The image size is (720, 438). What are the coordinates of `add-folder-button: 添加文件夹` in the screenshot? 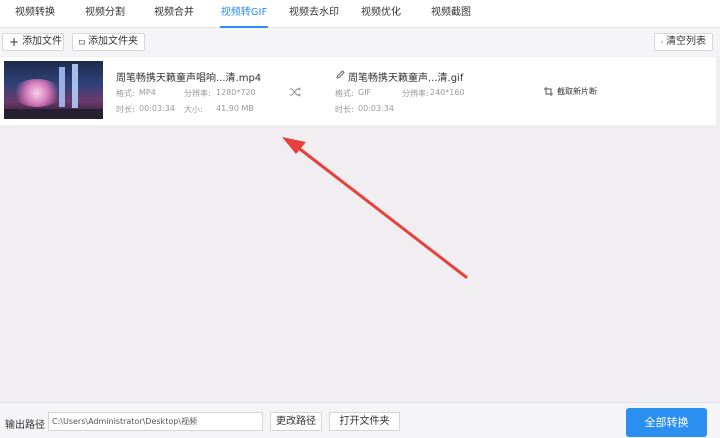 It's located at (108, 42).